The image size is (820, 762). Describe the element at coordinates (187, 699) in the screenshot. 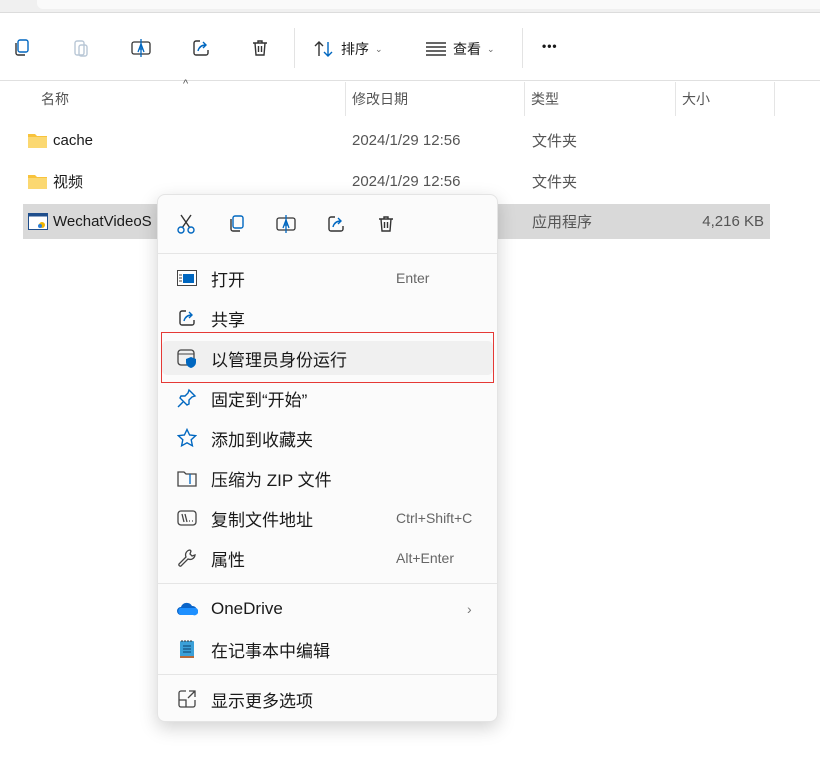

I see `more-options-icon` at that location.